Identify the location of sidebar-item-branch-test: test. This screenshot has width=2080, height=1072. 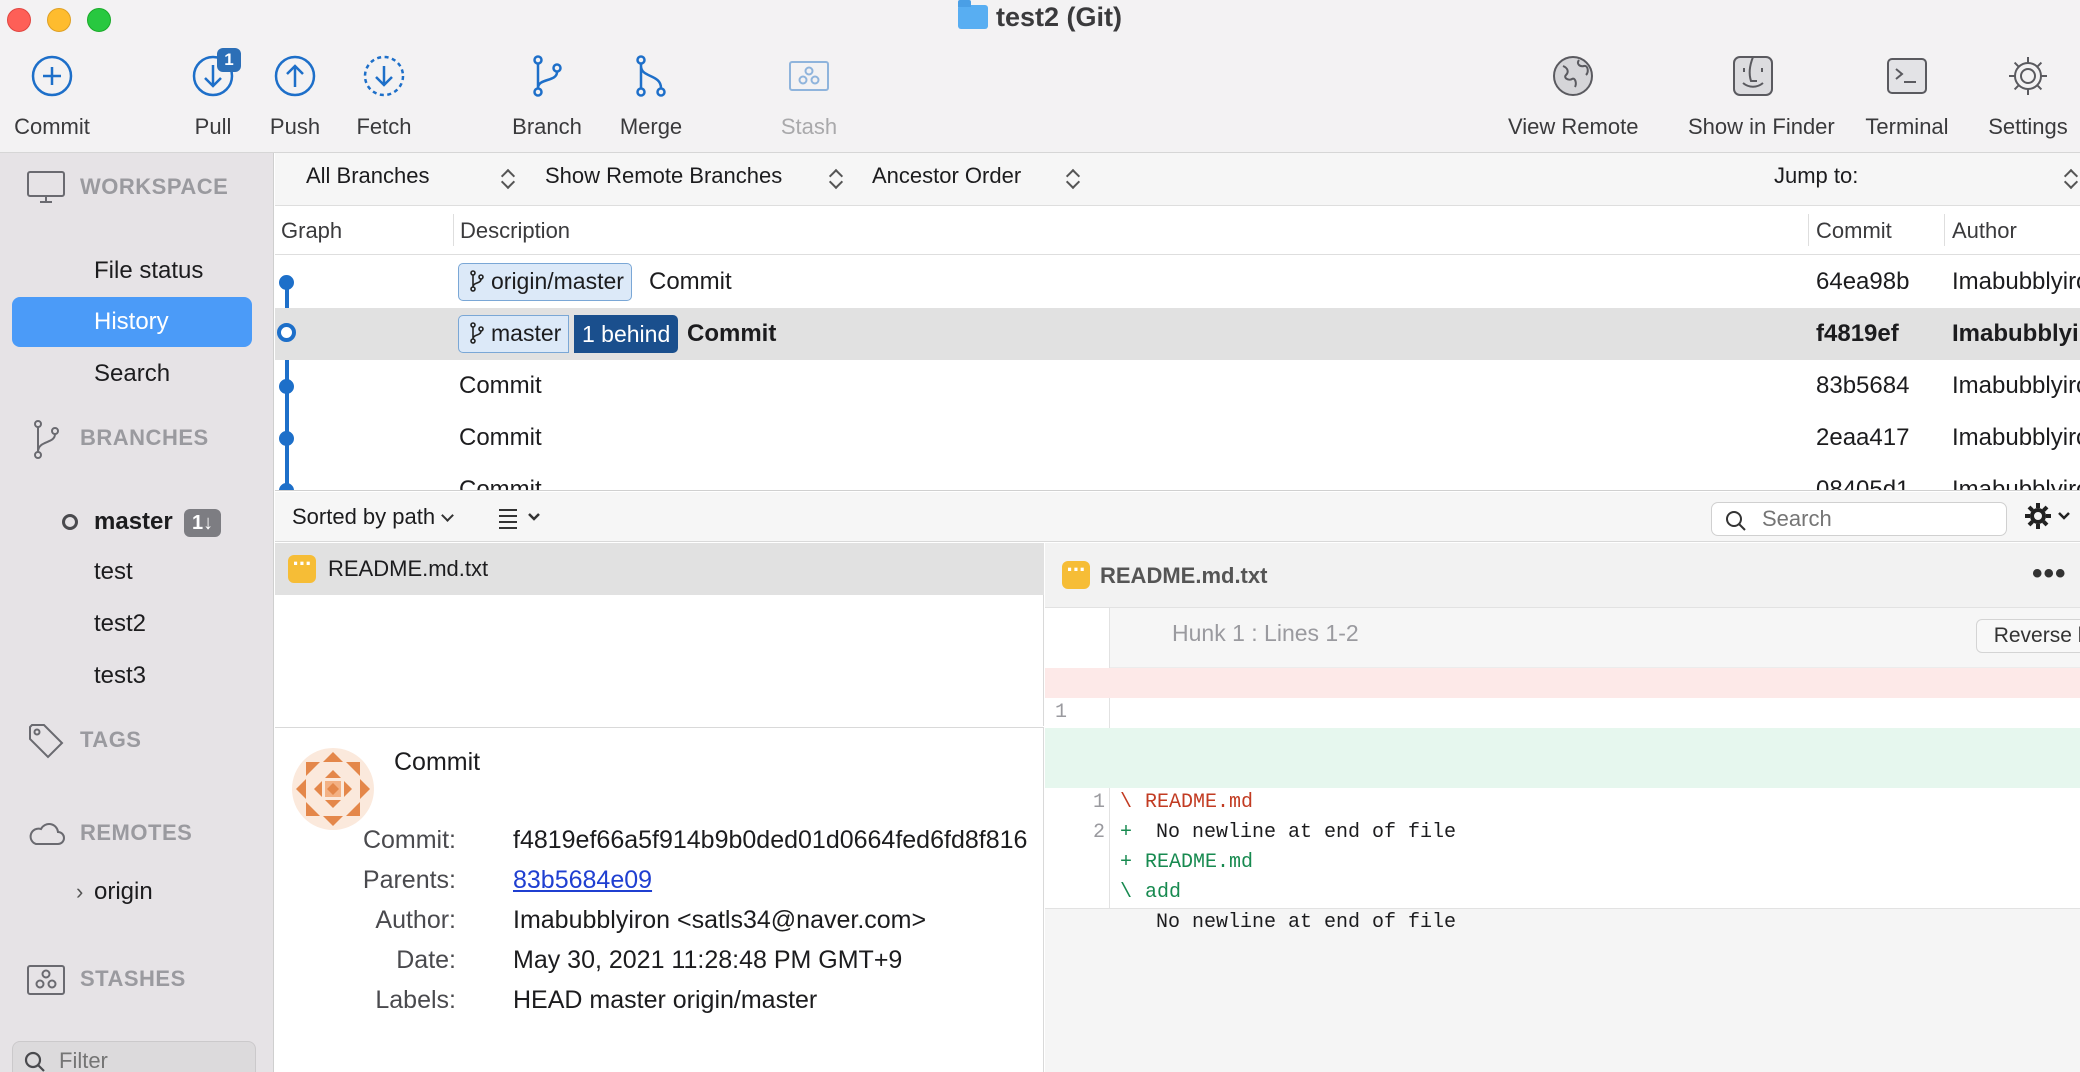
(132, 572).